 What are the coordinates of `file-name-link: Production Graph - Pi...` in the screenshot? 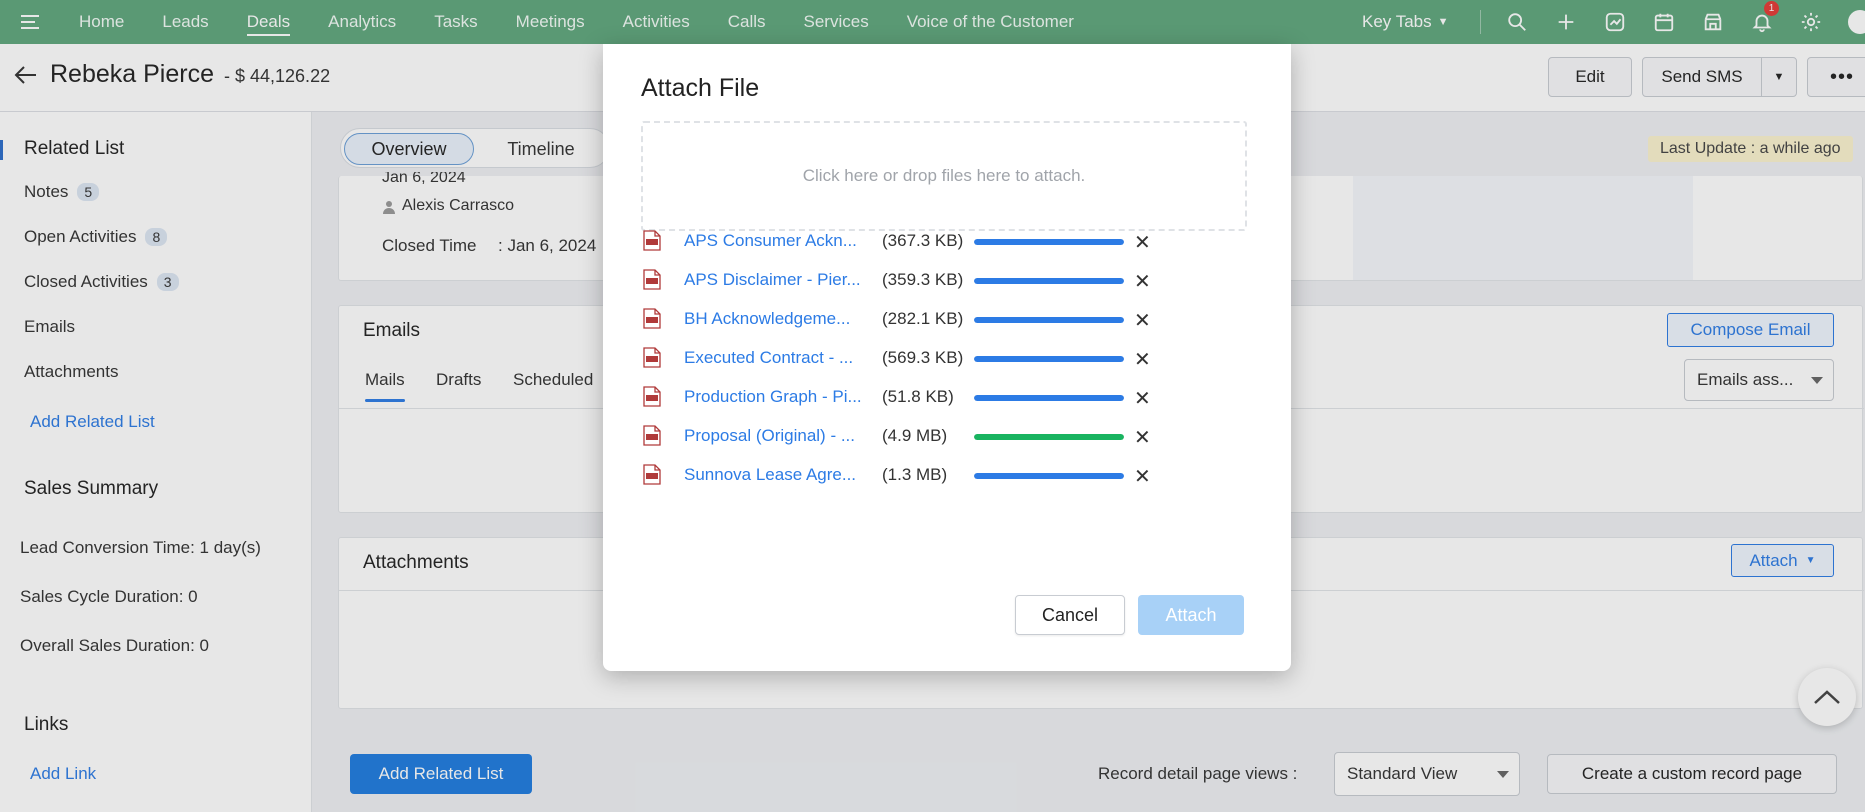 It's located at (778, 397).